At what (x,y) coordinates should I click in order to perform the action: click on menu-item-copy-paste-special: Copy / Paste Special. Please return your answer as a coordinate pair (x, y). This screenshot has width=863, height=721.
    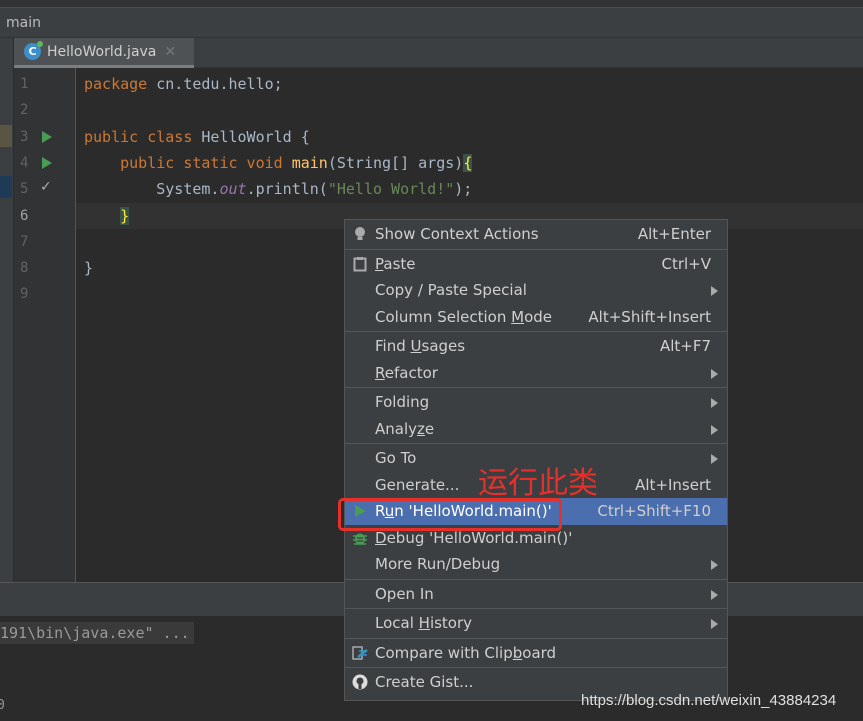
    Looking at the image, I should click on (536, 290).